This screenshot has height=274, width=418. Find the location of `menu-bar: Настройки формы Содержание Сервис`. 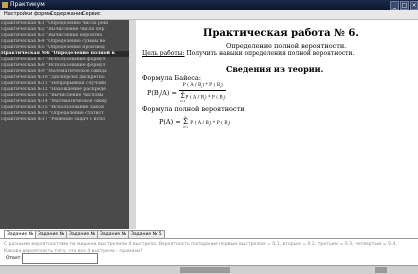

menu-bar: Настройки формы Содержание Сервис is located at coordinates (209, 15).